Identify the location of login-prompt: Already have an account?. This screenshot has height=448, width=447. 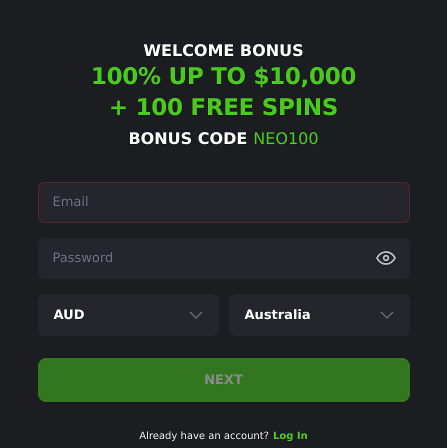
(204, 436).